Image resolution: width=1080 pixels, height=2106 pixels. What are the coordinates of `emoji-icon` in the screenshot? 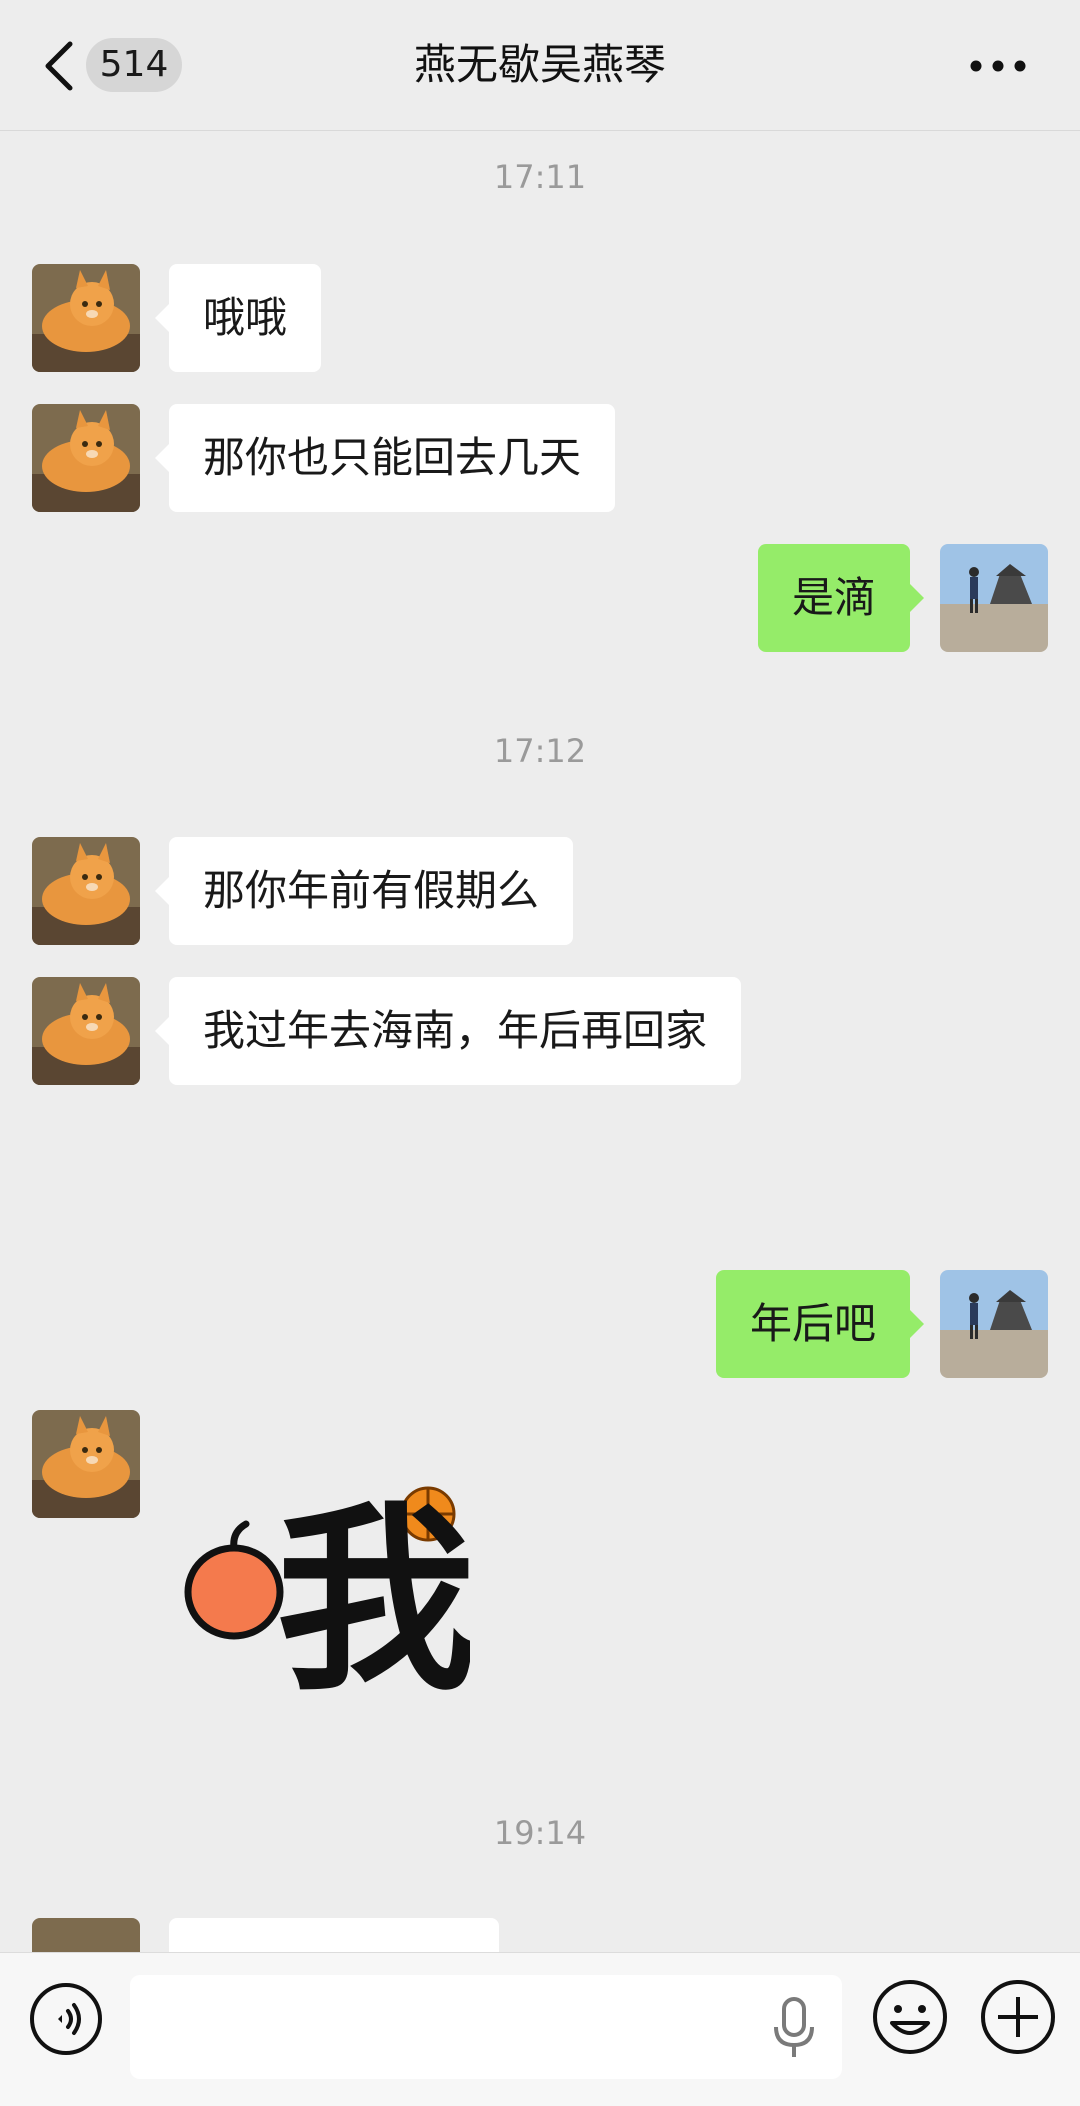 It's located at (910, 2017).